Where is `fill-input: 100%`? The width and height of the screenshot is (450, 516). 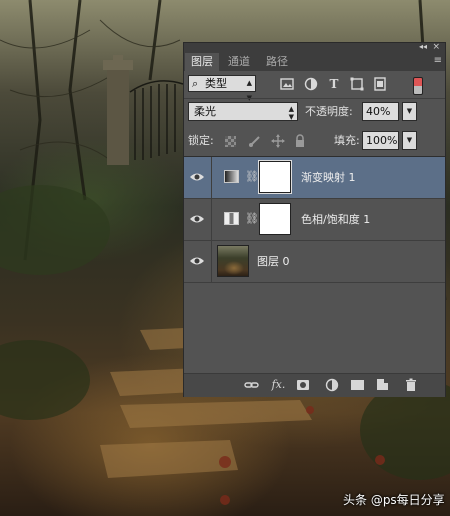
fill-input: 100% is located at coordinates (380, 140).